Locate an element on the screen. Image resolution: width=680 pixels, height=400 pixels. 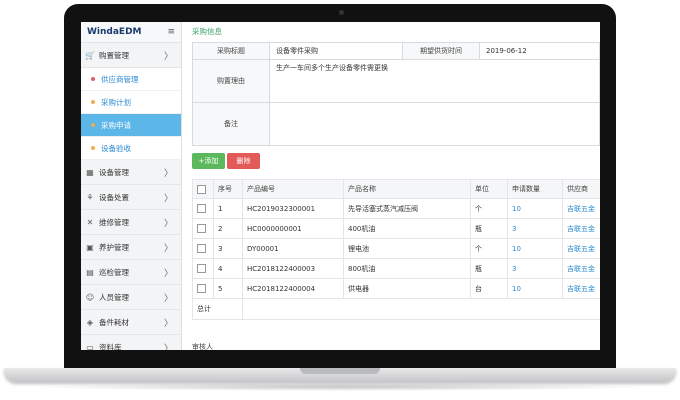
sidebar-subitem-supplier: 供应商管理 is located at coordinates (131, 79).